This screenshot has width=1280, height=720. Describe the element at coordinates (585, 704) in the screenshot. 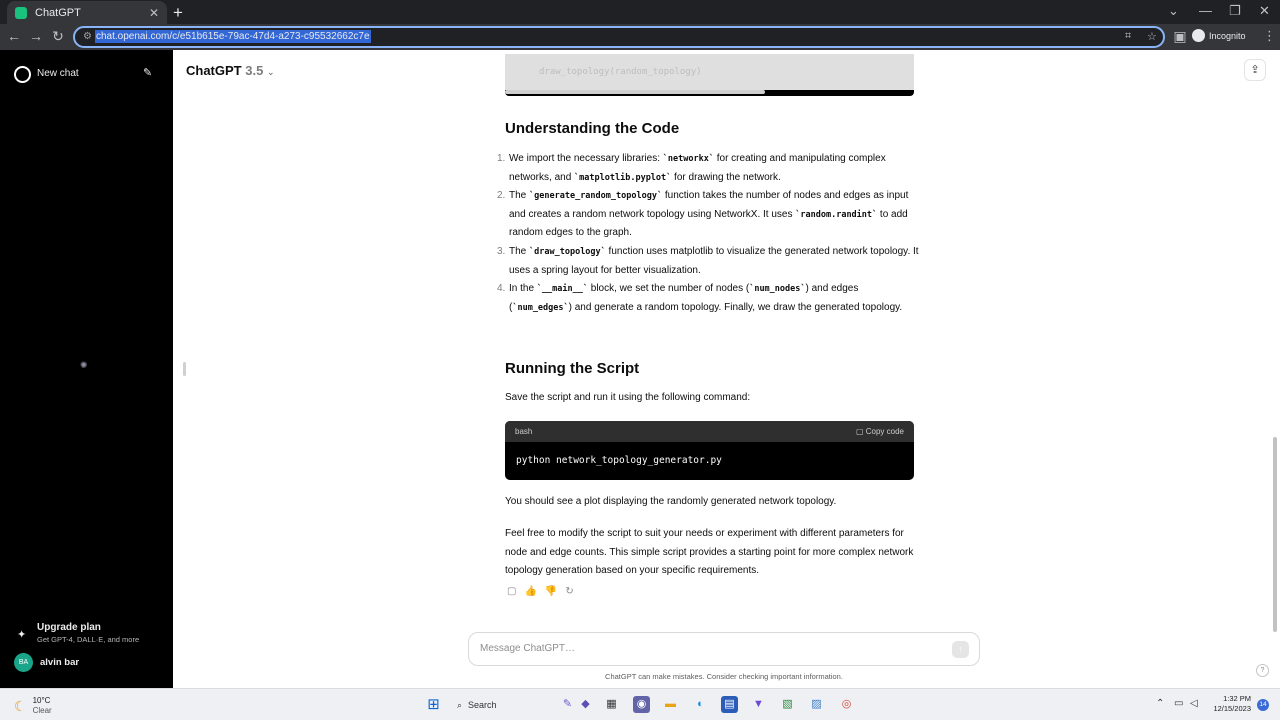

I see `copilot-icon: ◆` at that location.